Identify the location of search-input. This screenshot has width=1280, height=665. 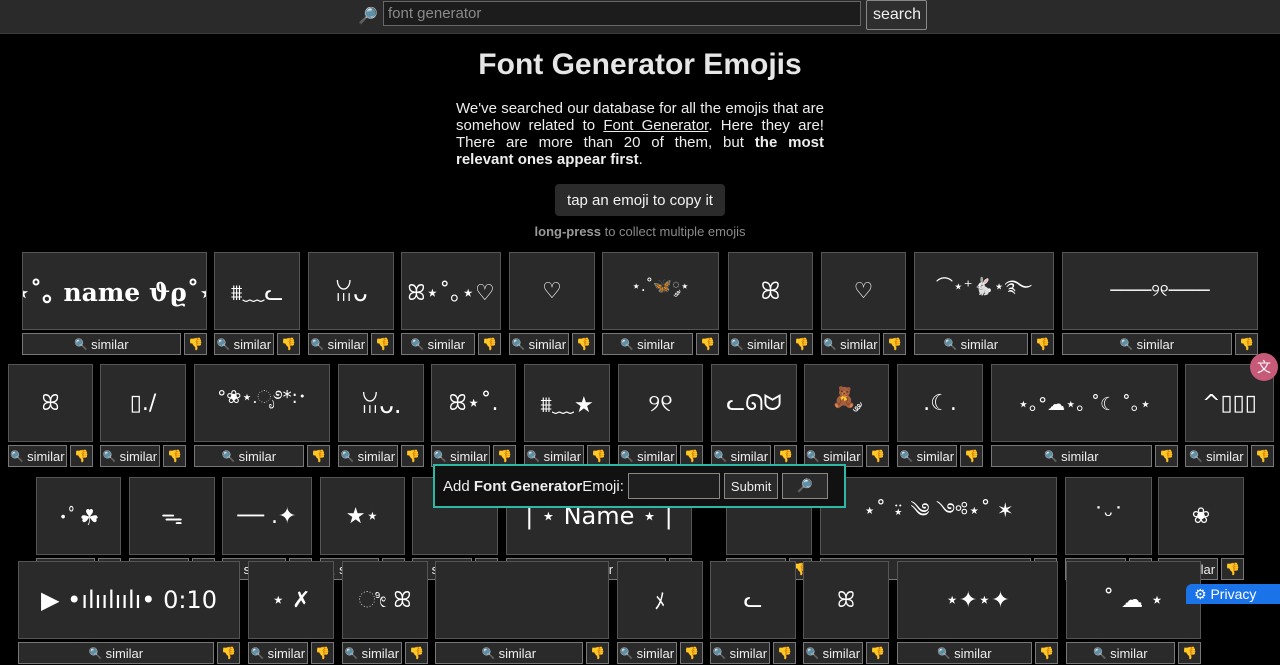
(622, 13).